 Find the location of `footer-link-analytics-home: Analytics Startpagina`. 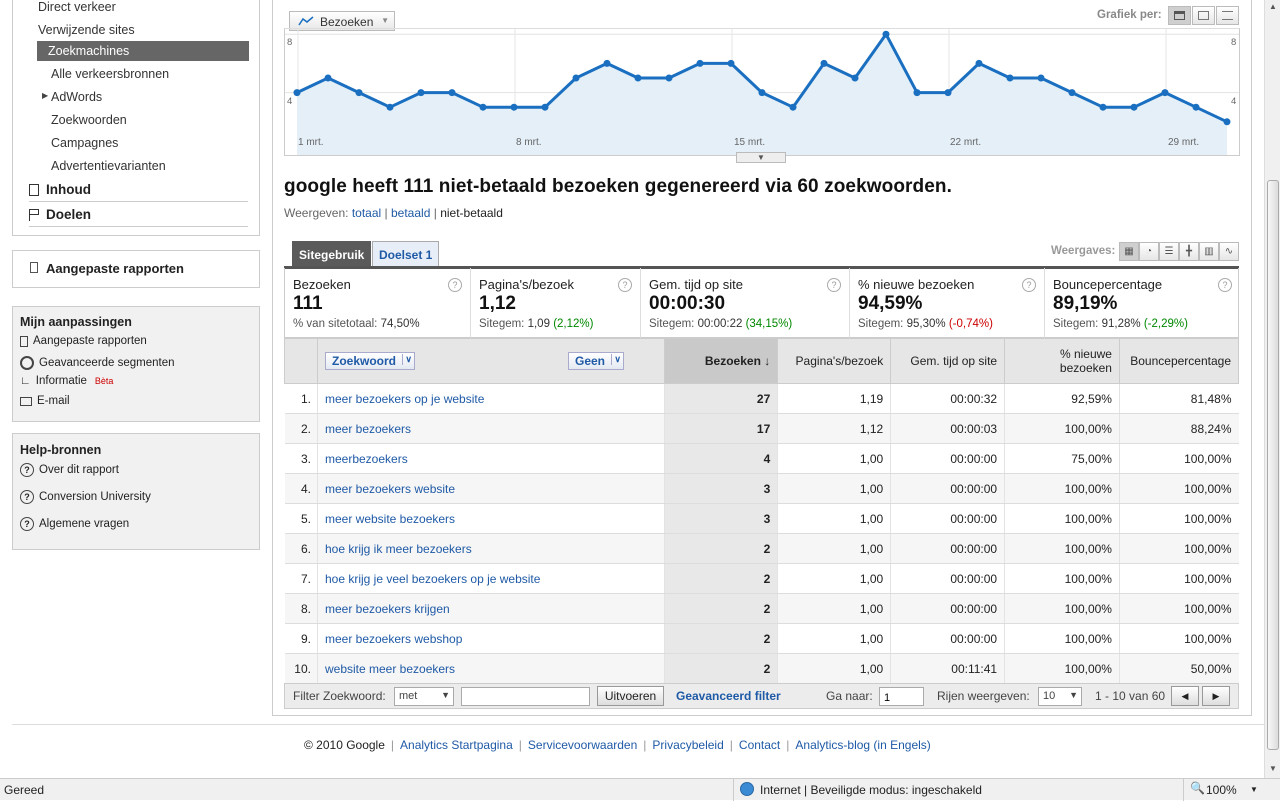

footer-link-analytics-home: Analytics Startpagina is located at coordinates (456, 745).